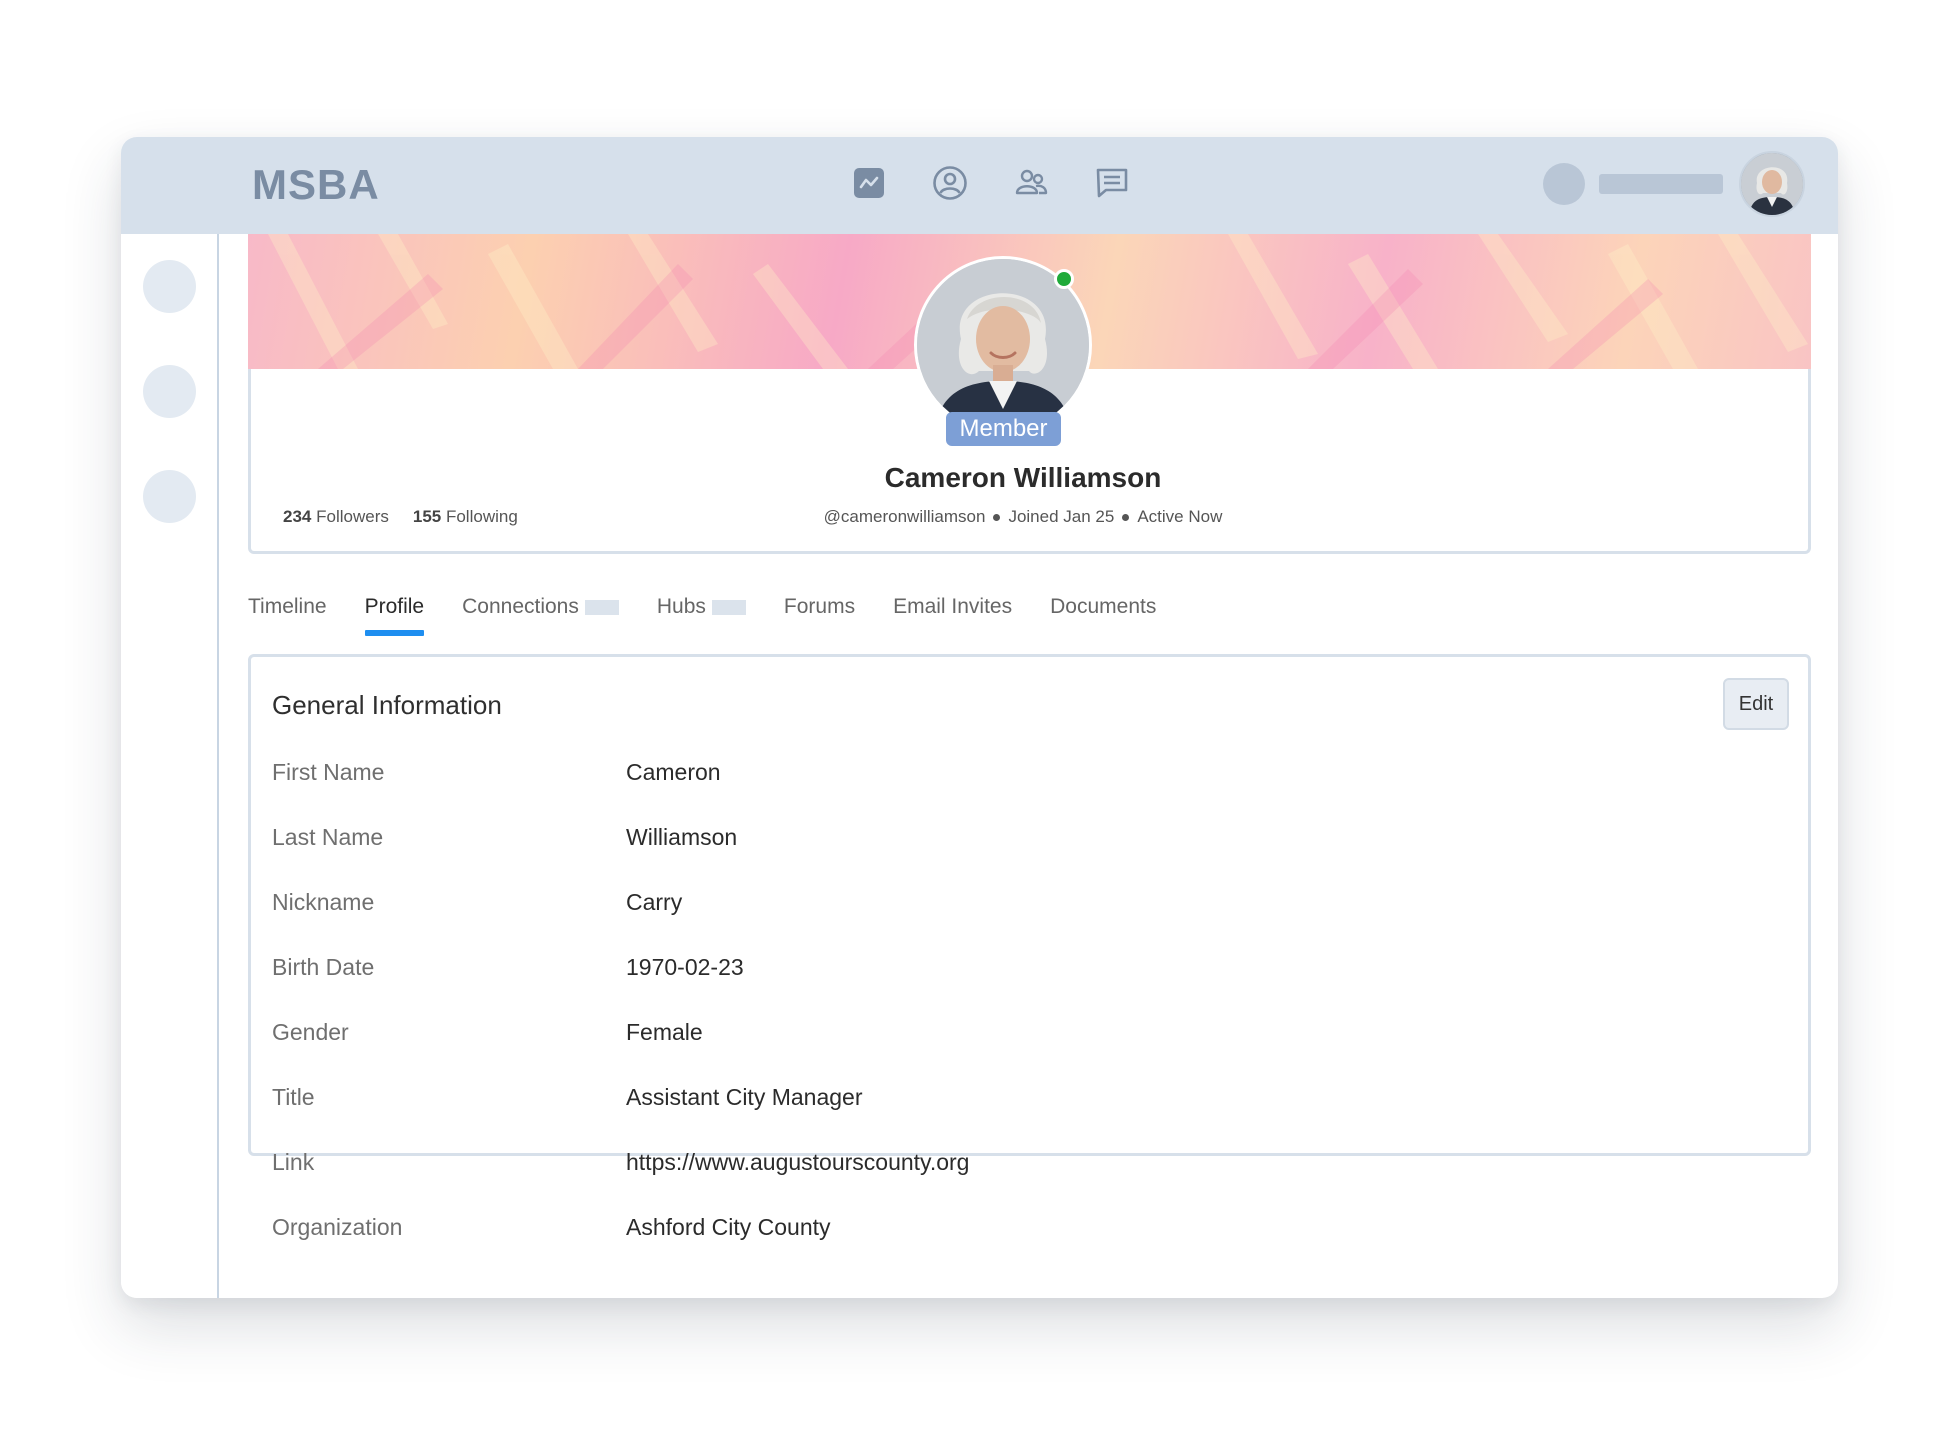  Describe the element at coordinates (797, 1162) in the screenshot. I see `field-value-link: https://www.augustourscounty.org` at that location.